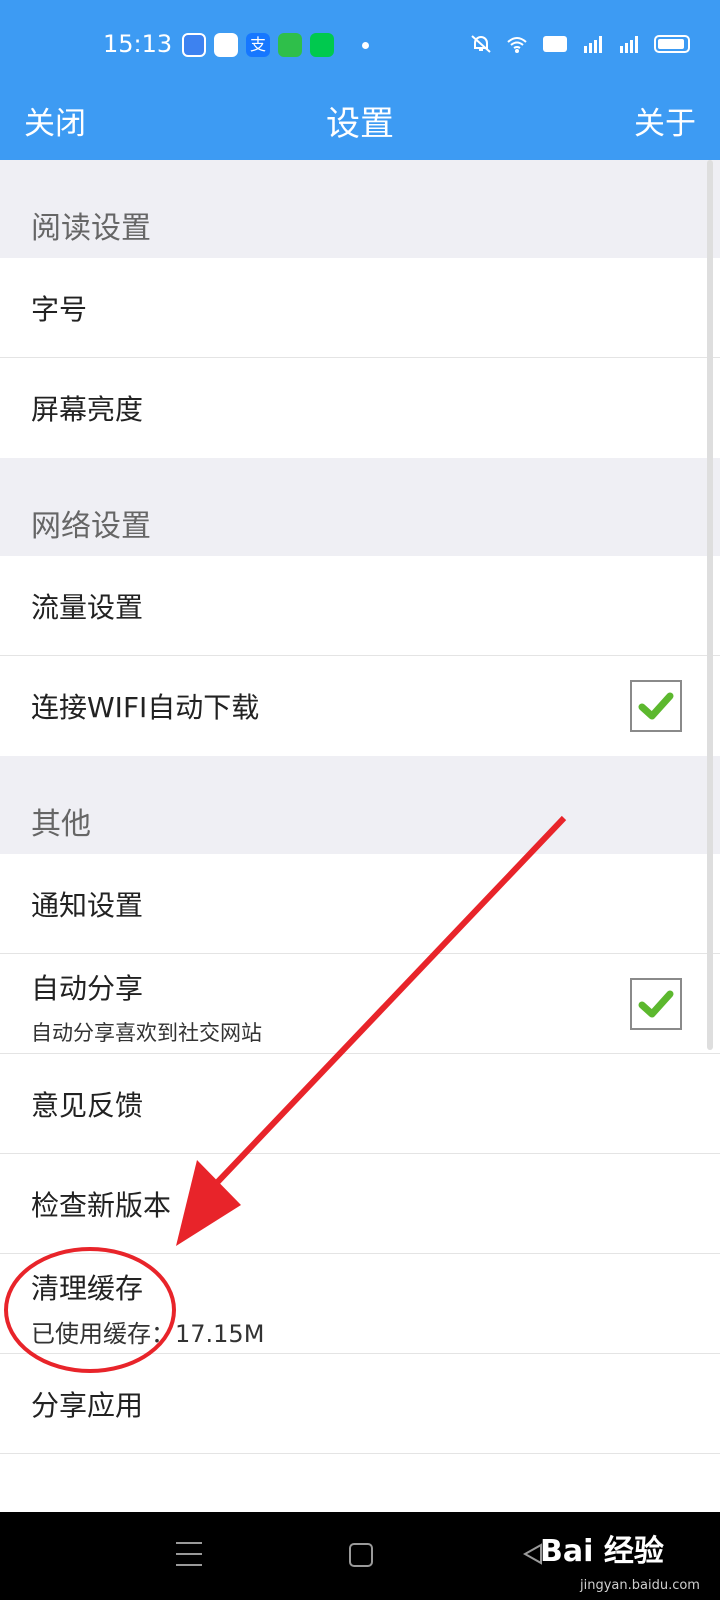  Describe the element at coordinates (672, 44) in the screenshot. I see `battery-icon` at that location.